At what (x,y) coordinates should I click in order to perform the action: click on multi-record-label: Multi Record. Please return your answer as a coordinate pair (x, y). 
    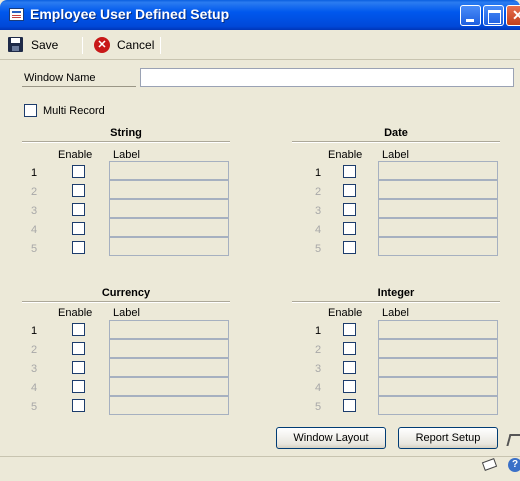
    Looking at the image, I should click on (74, 111).